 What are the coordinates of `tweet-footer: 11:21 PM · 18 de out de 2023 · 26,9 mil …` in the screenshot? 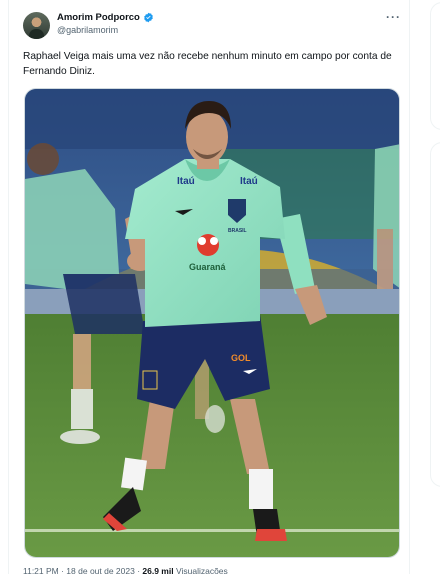 It's located at (125, 570).